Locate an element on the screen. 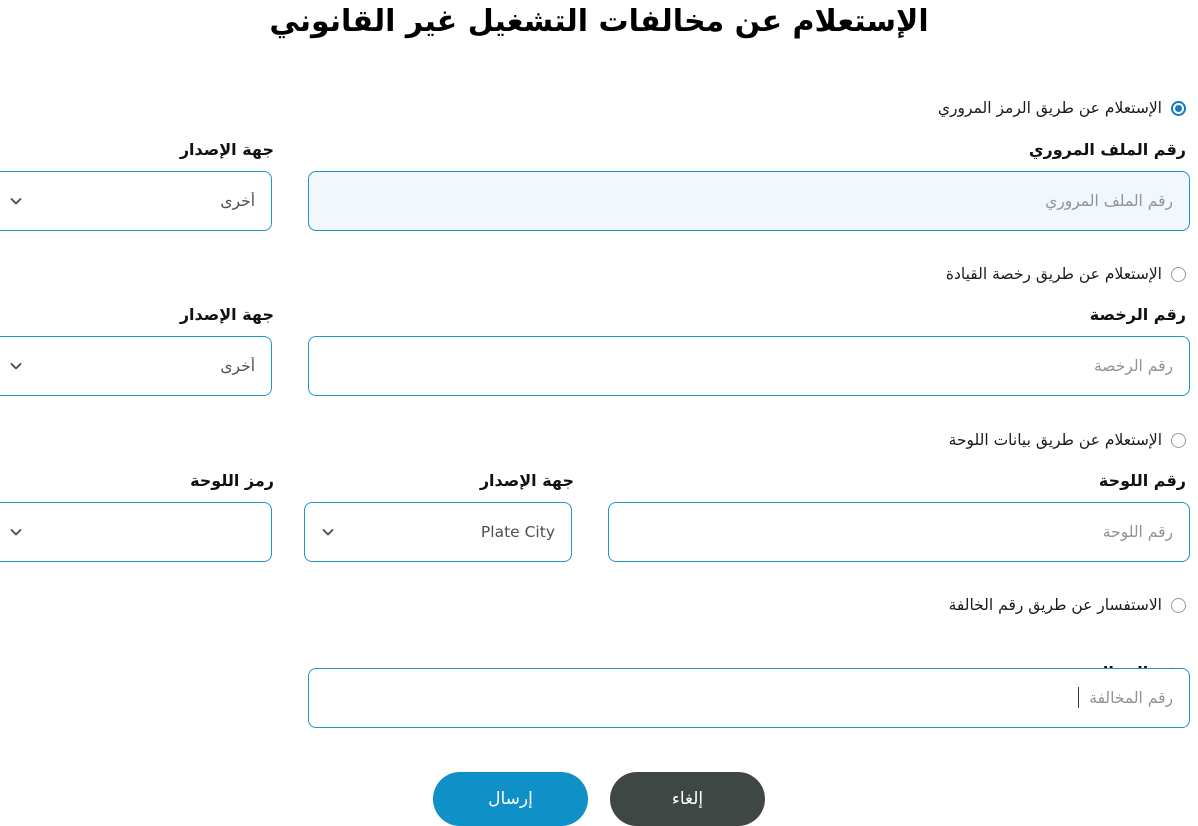 This screenshot has height=826, width=1198. select-issuing-authority-1: أخرى is located at coordinates (136, 201).